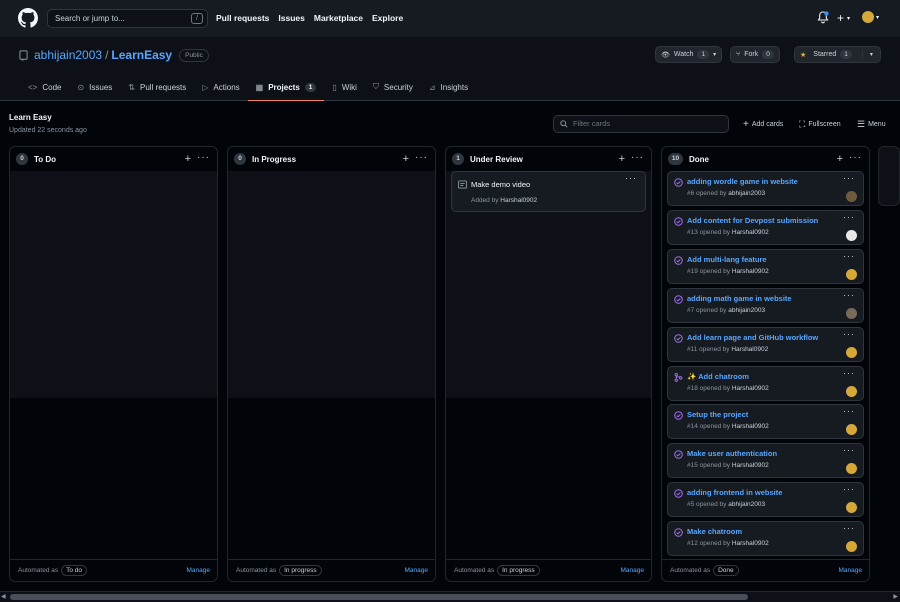  I want to click on scrollbar-thumb, so click(379, 597).